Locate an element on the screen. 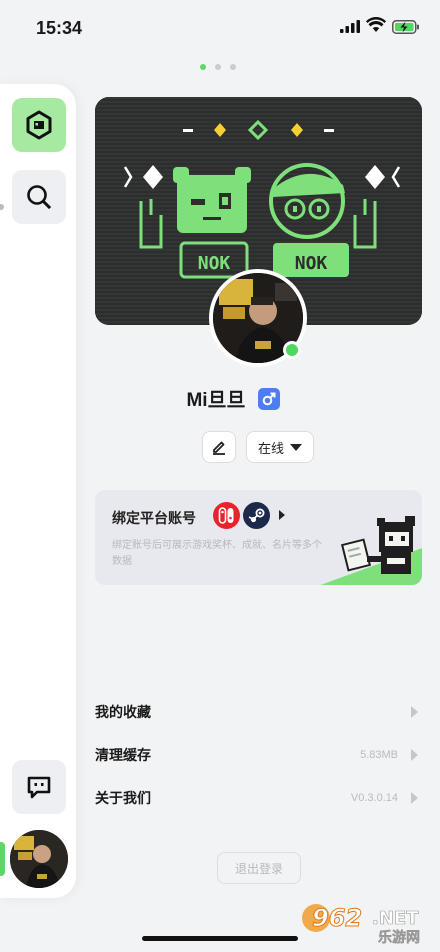 This screenshot has height=952, width=440. pencil-icon is located at coordinates (219, 448).